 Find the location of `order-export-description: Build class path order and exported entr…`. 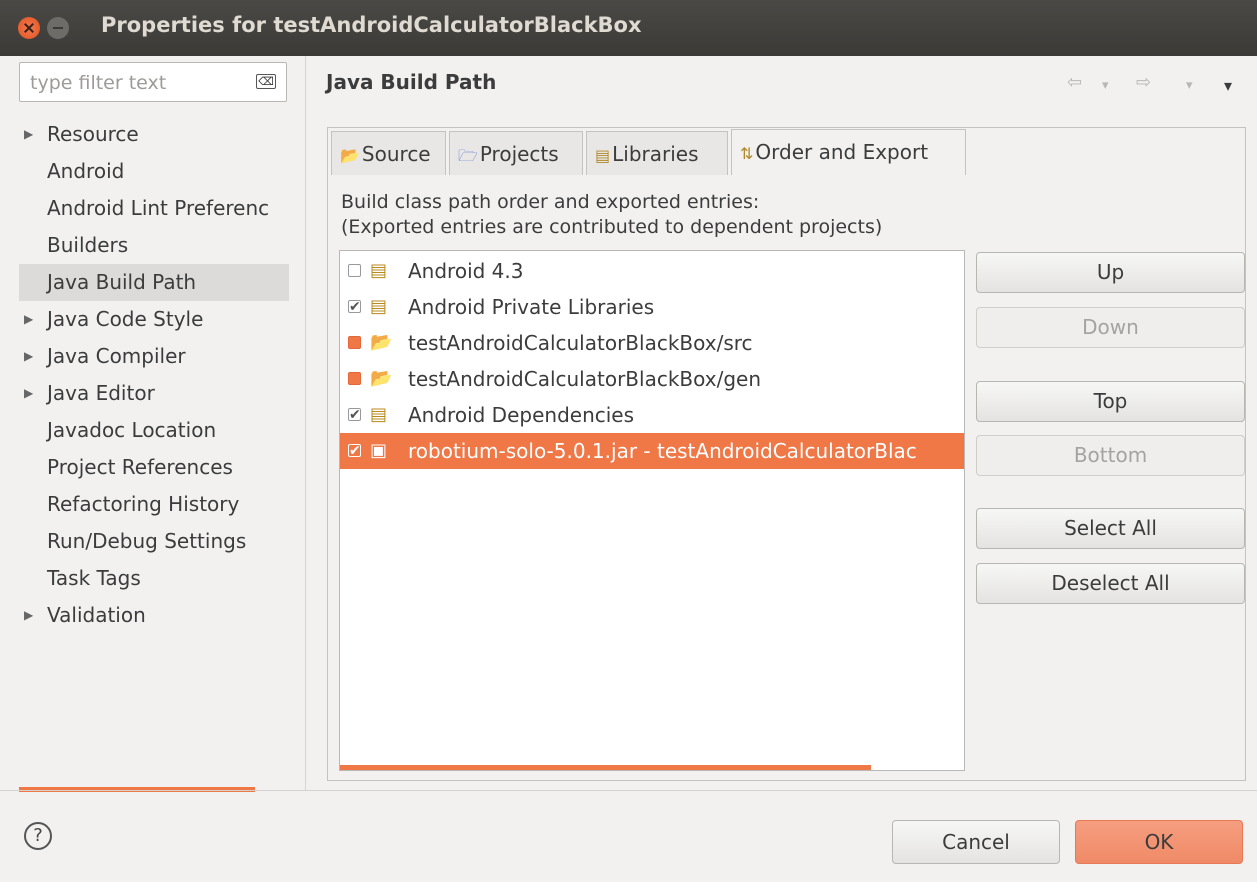

order-export-description: Build class path order and exported entr… is located at coordinates (612, 214).